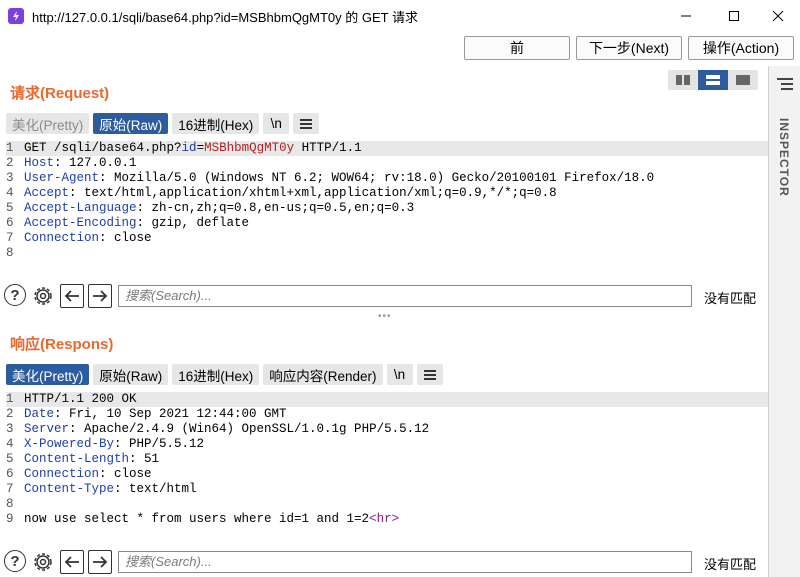 This screenshot has height=577, width=800. Describe the element at coordinates (79, 474) in the screenshot. I see `response-header-line: 6 Connection: close` at that location.